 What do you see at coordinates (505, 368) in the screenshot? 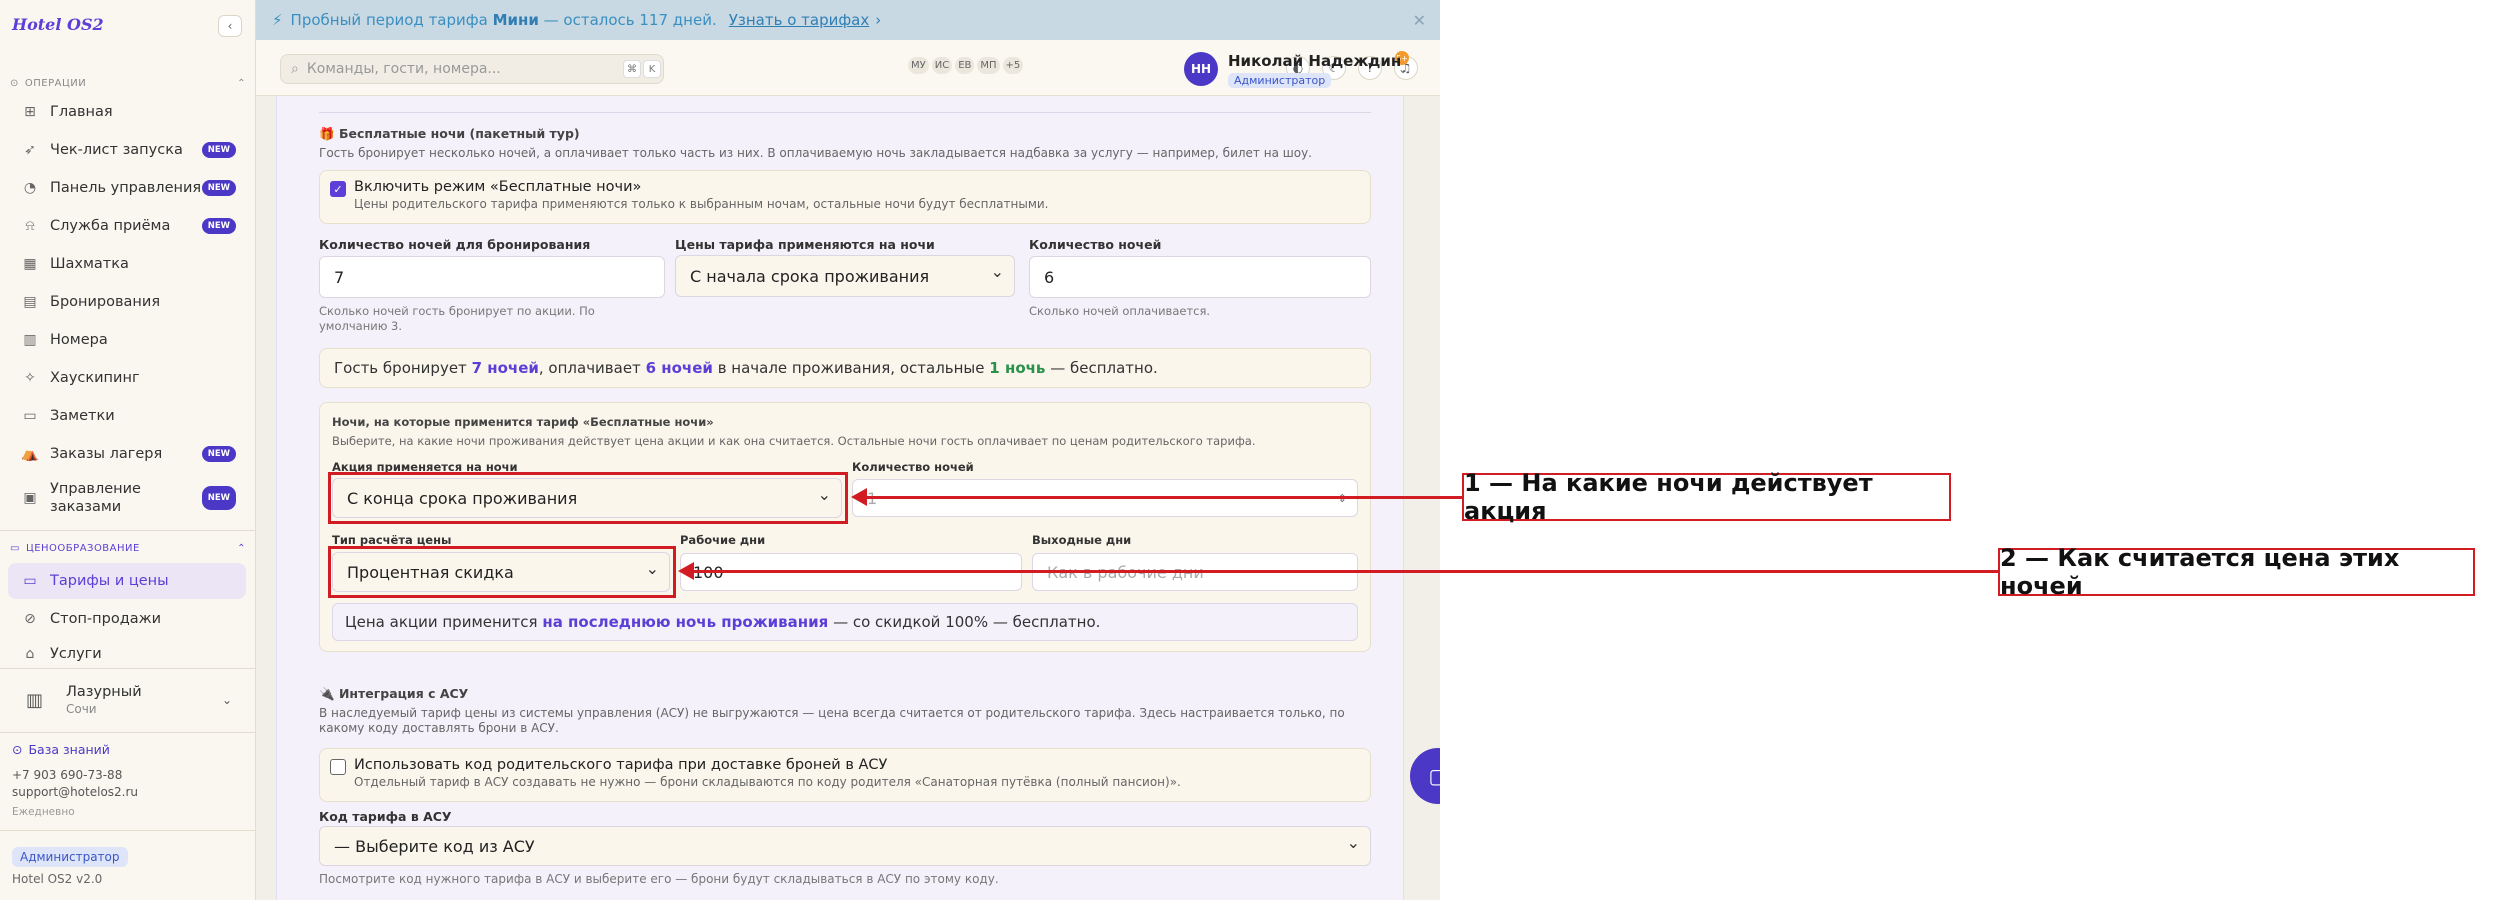
I see `summary-booked: 7 ночей` at bounding box center [505, 368].